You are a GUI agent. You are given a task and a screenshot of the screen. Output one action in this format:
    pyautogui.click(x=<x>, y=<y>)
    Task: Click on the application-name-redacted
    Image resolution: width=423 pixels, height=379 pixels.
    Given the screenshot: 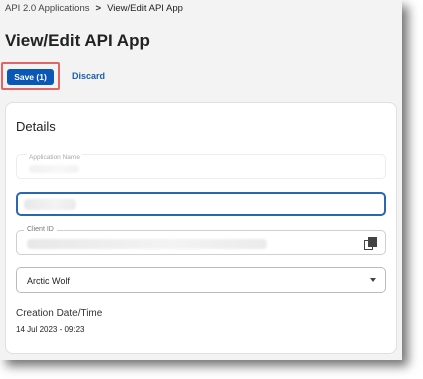 What is the action you would take?
    pyautogui.click(x=54, y=169)
    